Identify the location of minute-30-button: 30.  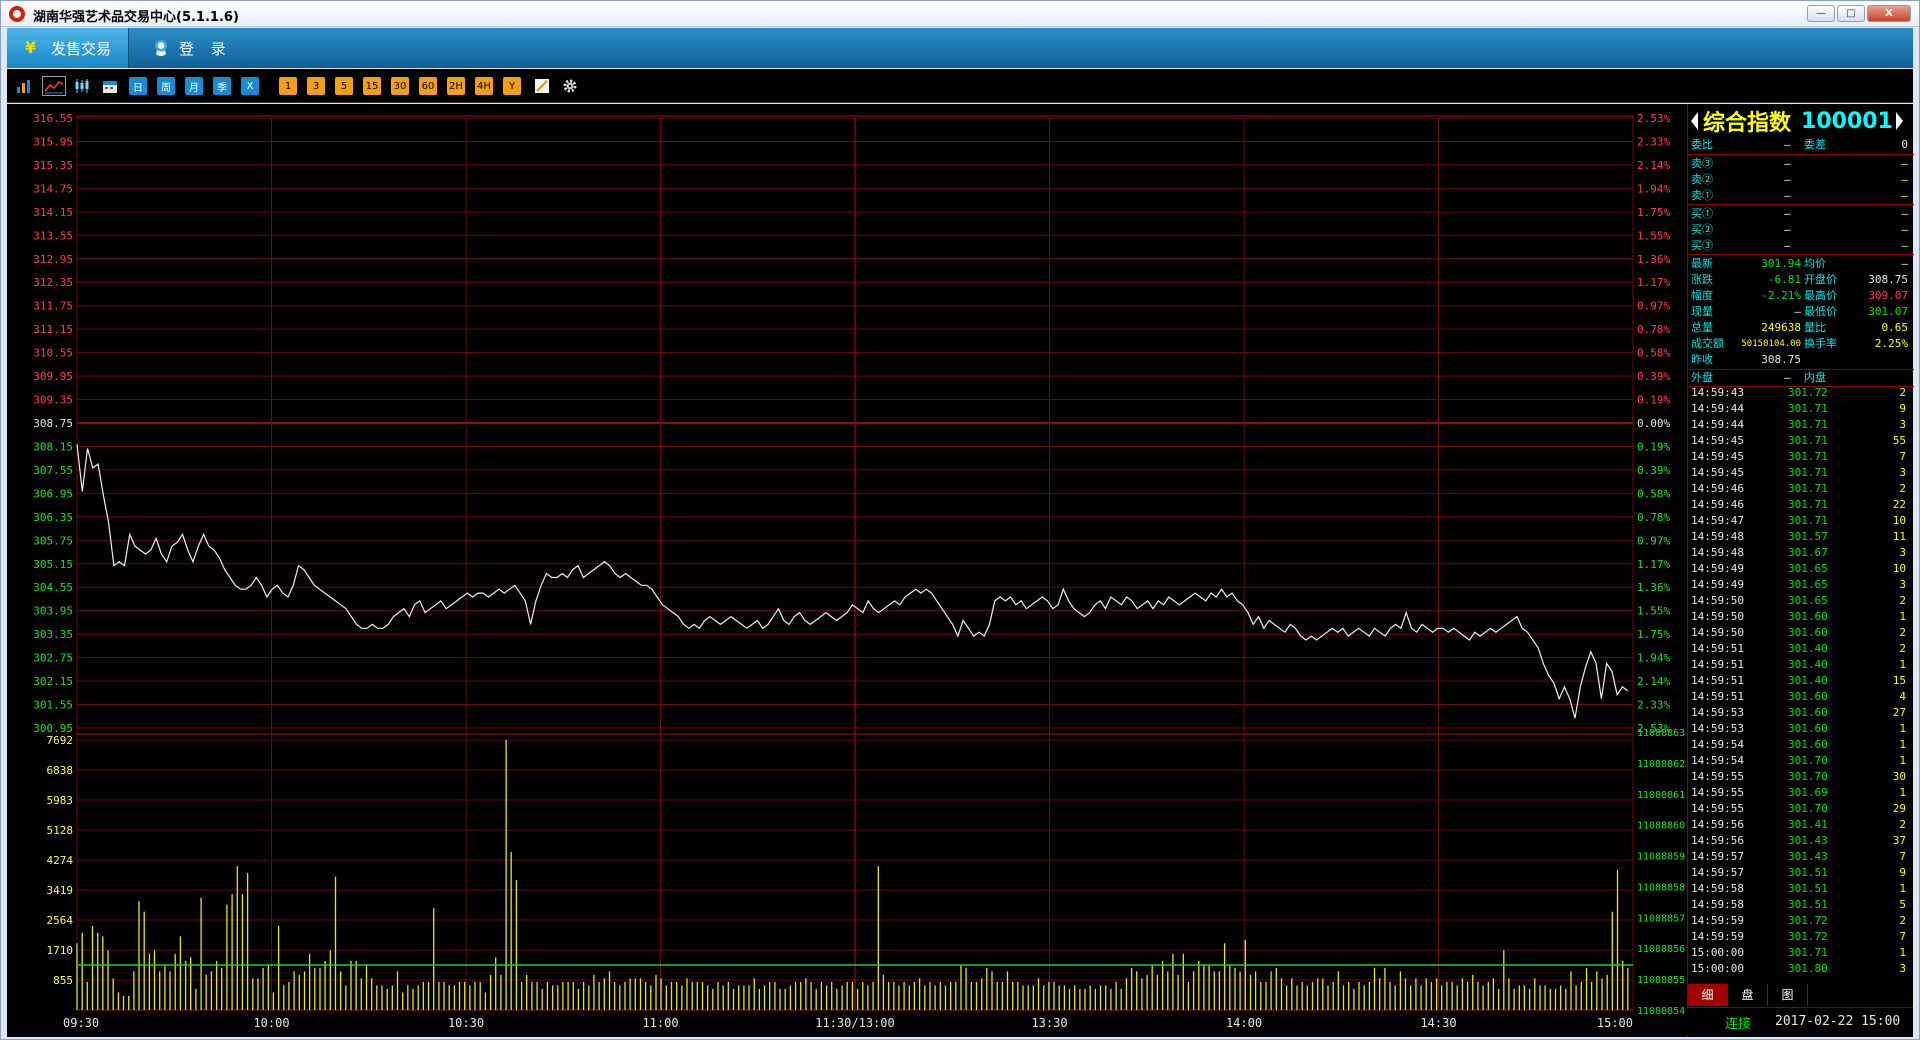
(400, 86).